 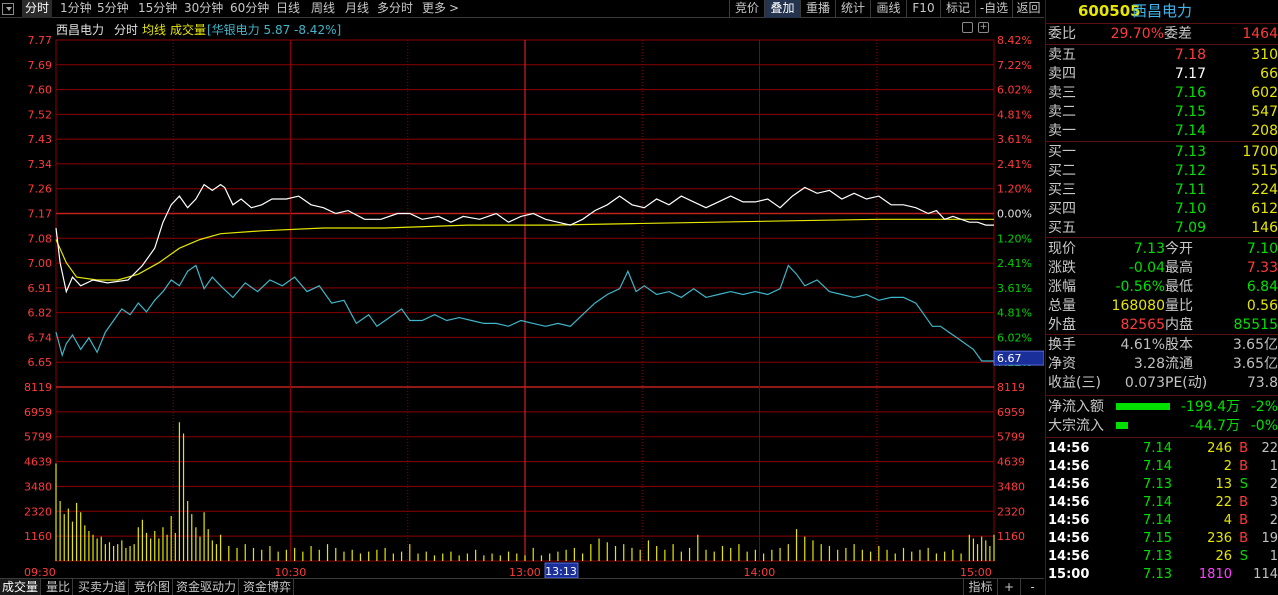 I want to click on book-price: 7.16, so click(x=1190, y=93).